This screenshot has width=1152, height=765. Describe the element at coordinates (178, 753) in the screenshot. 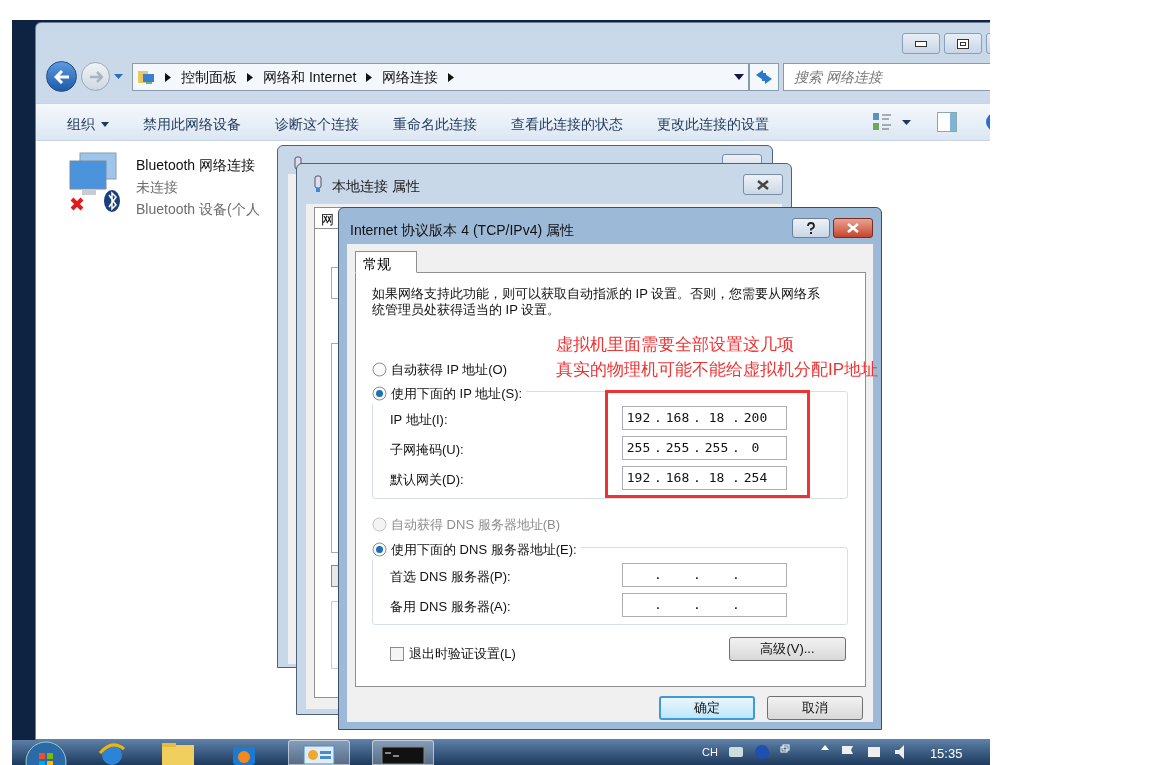

I see `folder-icon` at that location.